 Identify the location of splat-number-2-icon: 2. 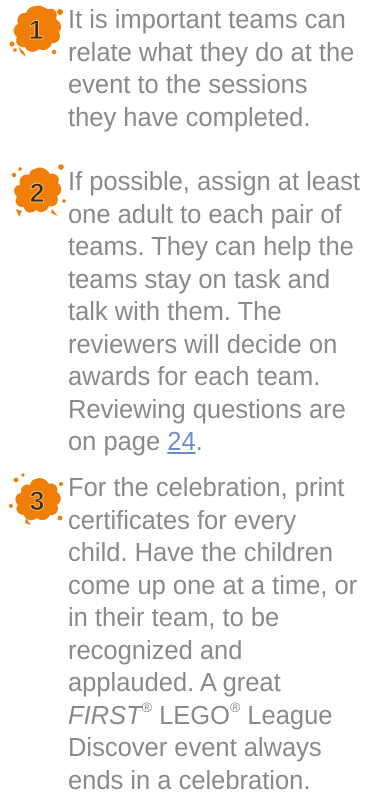
(38, 190).